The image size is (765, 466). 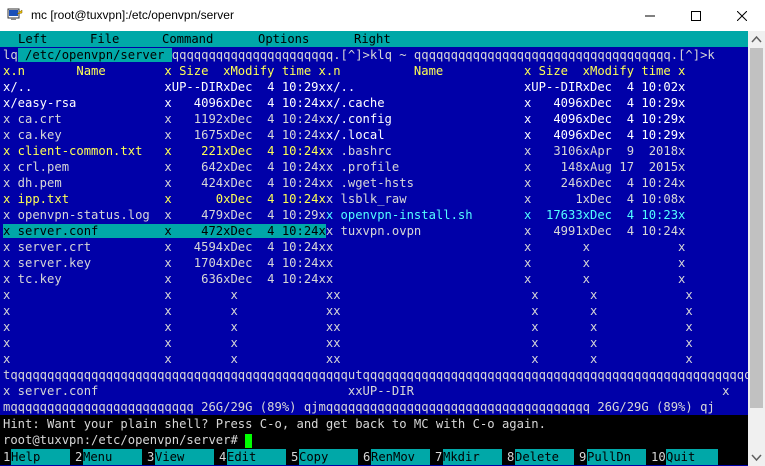 I want to click on fkey-number: 4, so click(x=223, y=457).